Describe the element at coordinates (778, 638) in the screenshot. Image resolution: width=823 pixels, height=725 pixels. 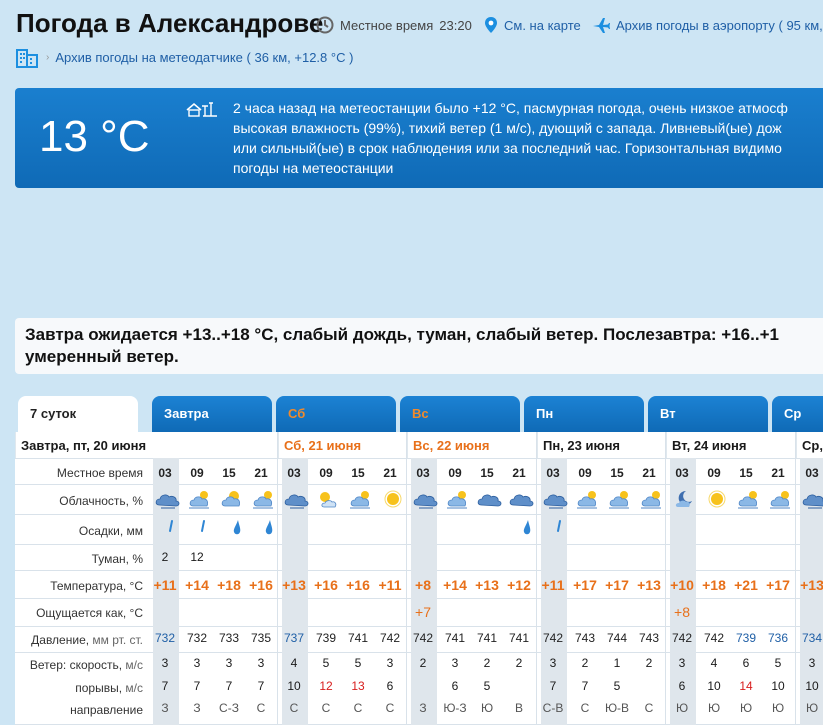
I see `pressure-cell: 736` at that location.